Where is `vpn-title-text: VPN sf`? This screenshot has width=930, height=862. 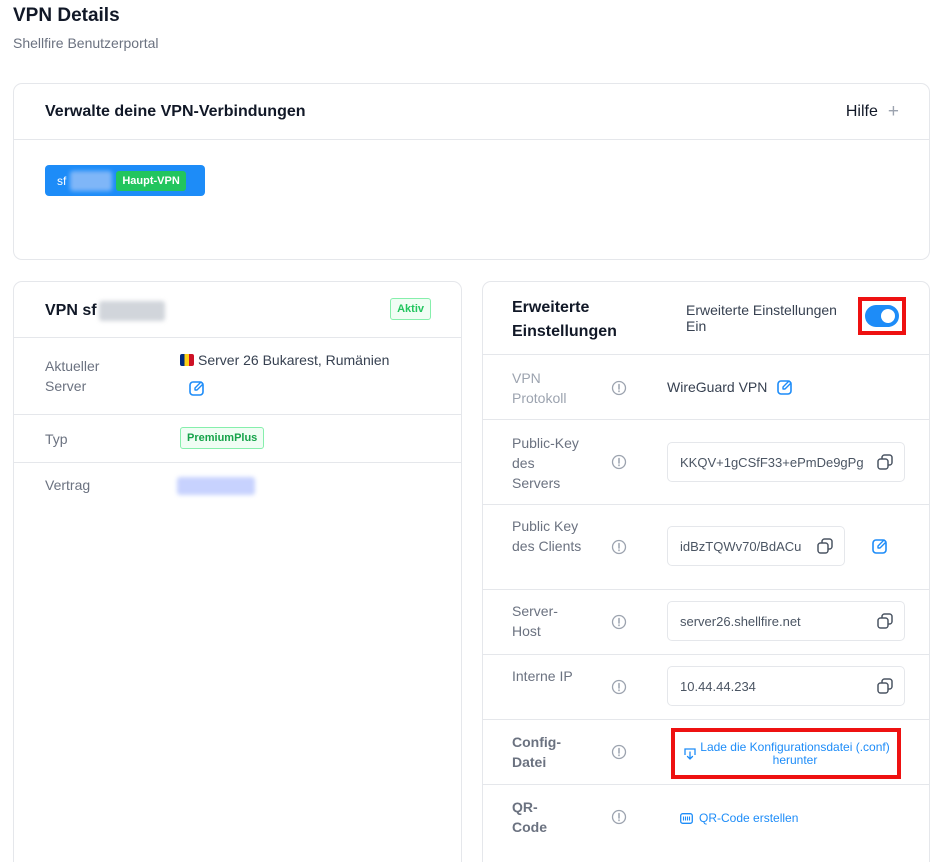 vpn-title-text: VPN sf is located at coordinates (71, 310).